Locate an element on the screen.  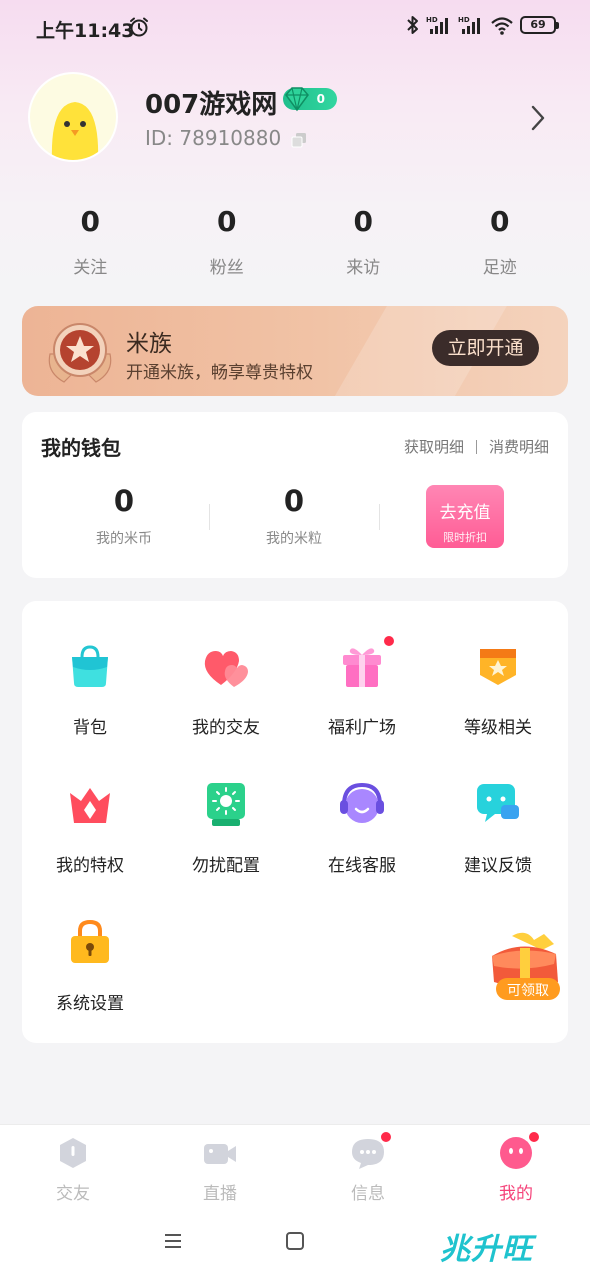
menu-item-settings: 系统设置 is located at coordinates (90, 965).